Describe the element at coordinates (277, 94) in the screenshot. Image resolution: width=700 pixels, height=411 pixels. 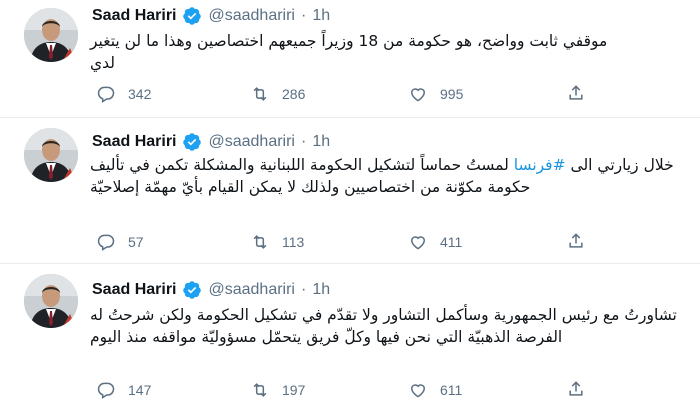
I see `retweet-button: 286` at that location.